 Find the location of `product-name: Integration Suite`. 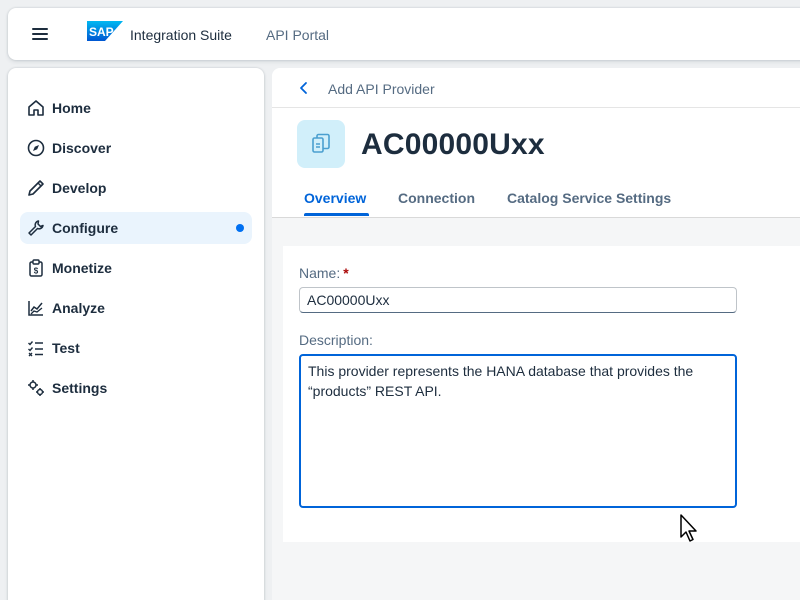

product-name: Integration Suite is located at coordinates (181, 35).